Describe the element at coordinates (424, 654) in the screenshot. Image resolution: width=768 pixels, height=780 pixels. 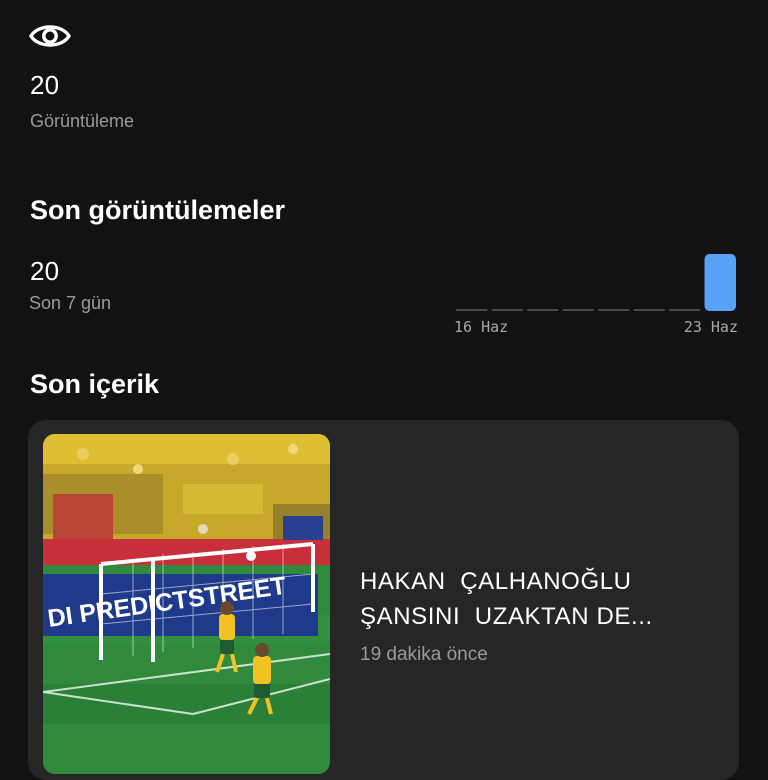
I see `content-timestamp: 19 dakika önce` at that location.